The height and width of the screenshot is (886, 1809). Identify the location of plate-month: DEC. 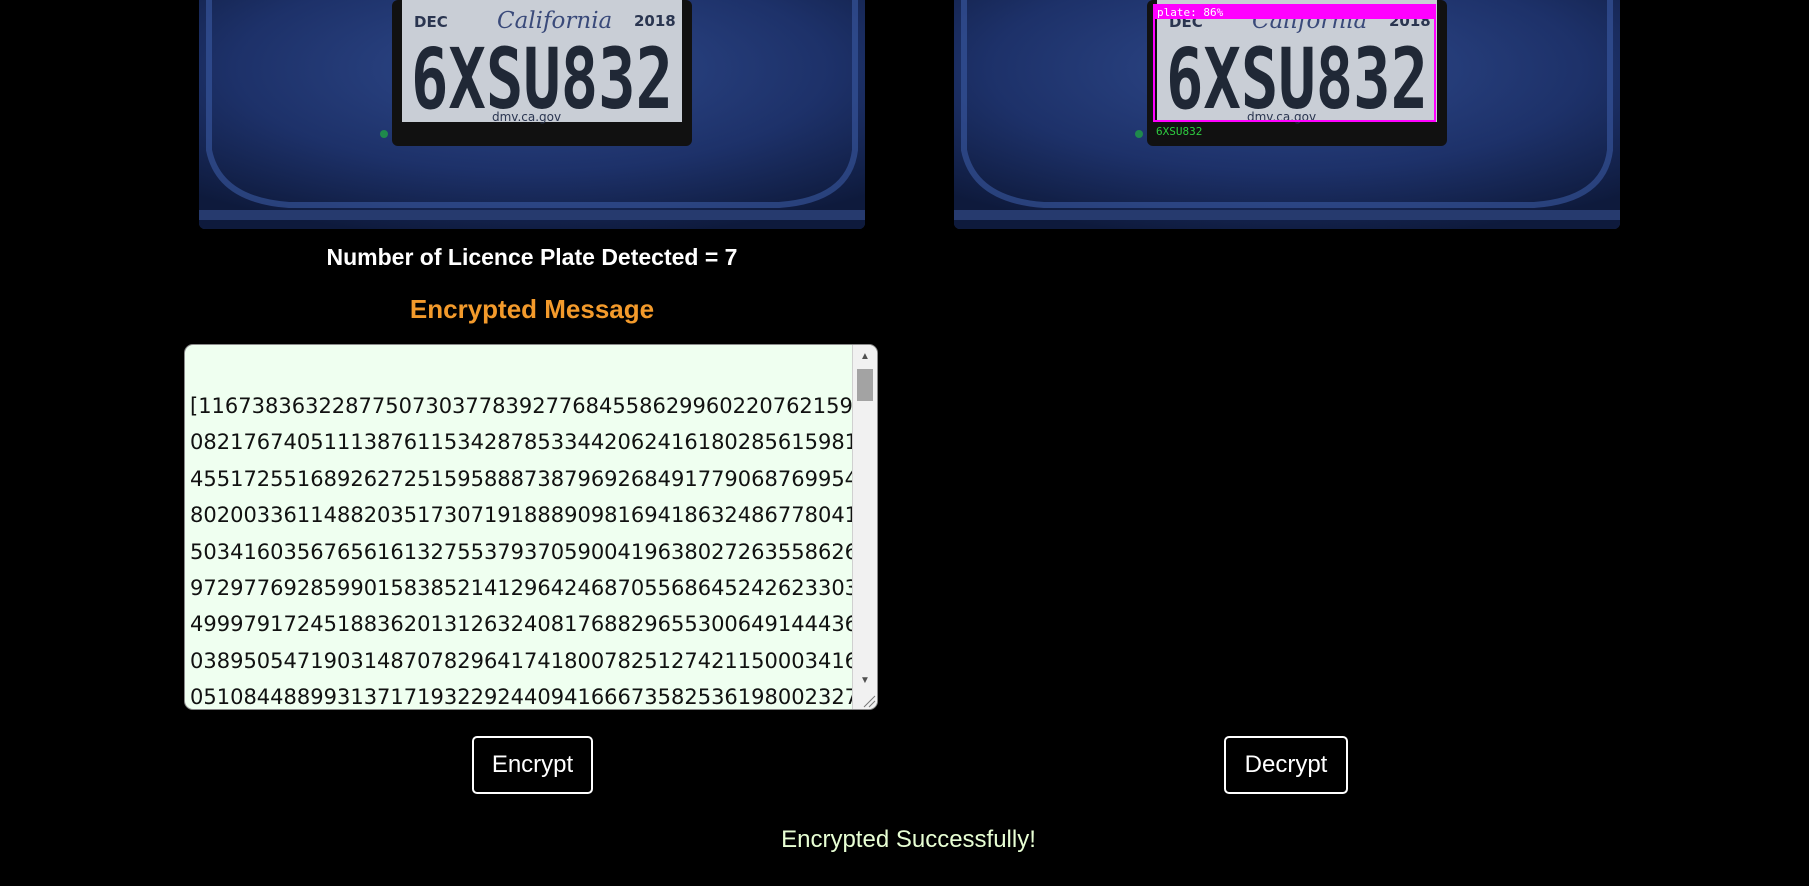
(431, 22).